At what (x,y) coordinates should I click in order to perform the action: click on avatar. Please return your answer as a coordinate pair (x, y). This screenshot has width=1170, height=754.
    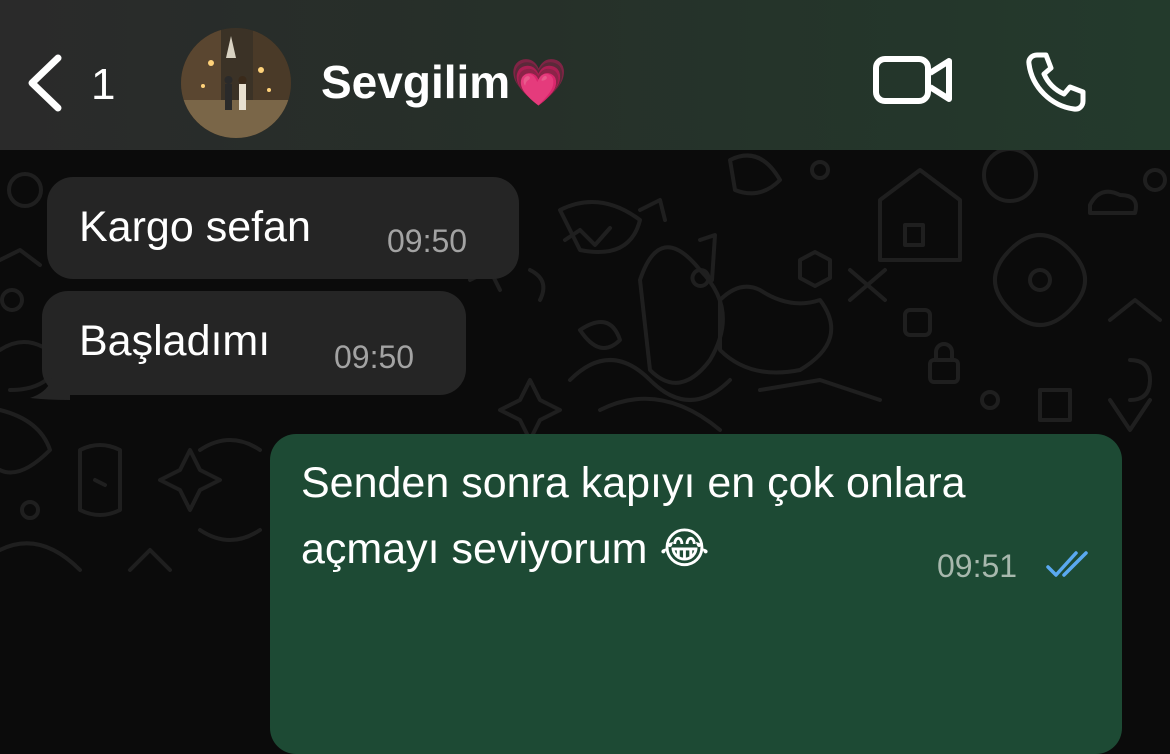
    Looking at the image, I should click on (236, 83).